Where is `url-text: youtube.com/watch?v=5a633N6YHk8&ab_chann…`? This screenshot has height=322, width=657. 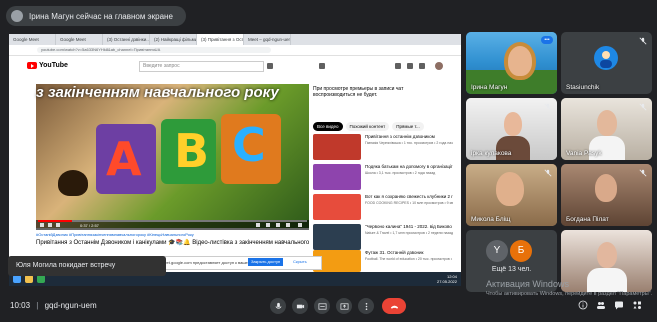 url-text: youtube.com/watch?v=5a633N6YHk8&ab_chann… is located at coordinates (154, 50).